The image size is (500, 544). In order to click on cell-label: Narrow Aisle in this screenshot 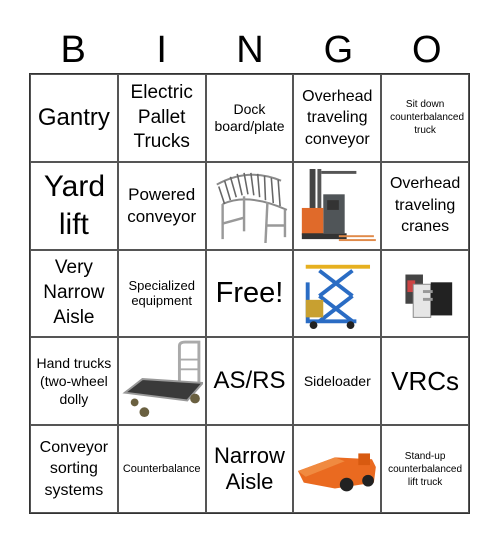, I will do `click(249, 468)`.